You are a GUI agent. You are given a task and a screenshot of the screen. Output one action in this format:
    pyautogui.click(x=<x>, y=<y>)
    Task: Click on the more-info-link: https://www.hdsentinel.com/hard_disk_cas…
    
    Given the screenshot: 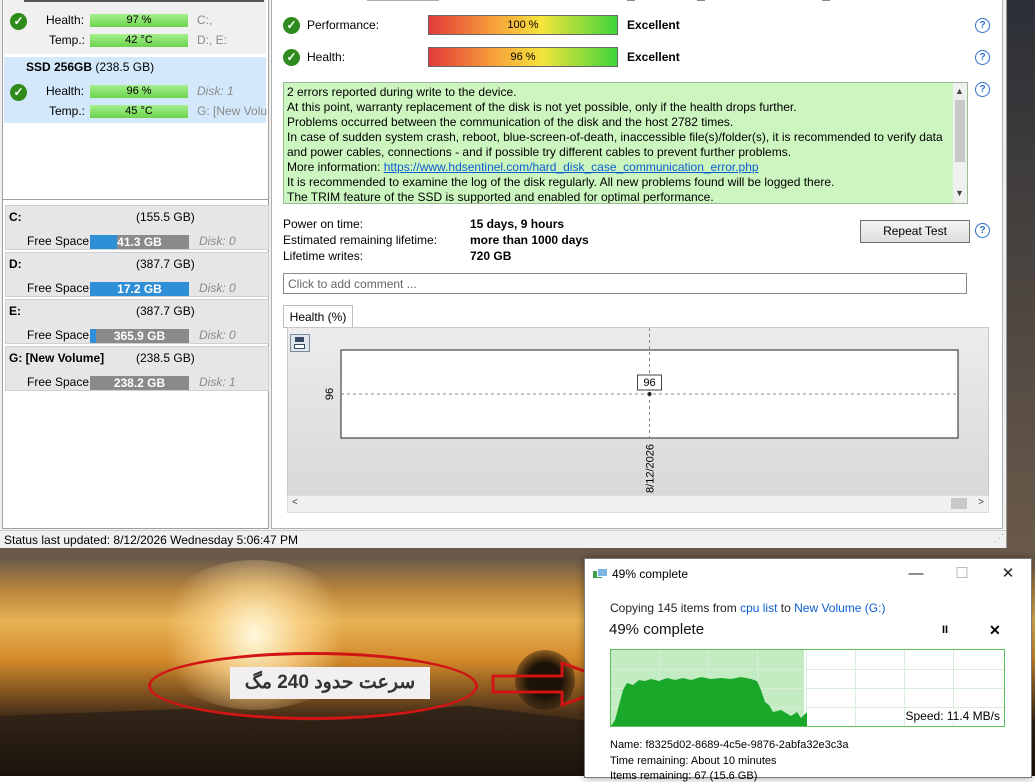 What is the action you would take?
    pyautogui.click(x=571, y=167)
    